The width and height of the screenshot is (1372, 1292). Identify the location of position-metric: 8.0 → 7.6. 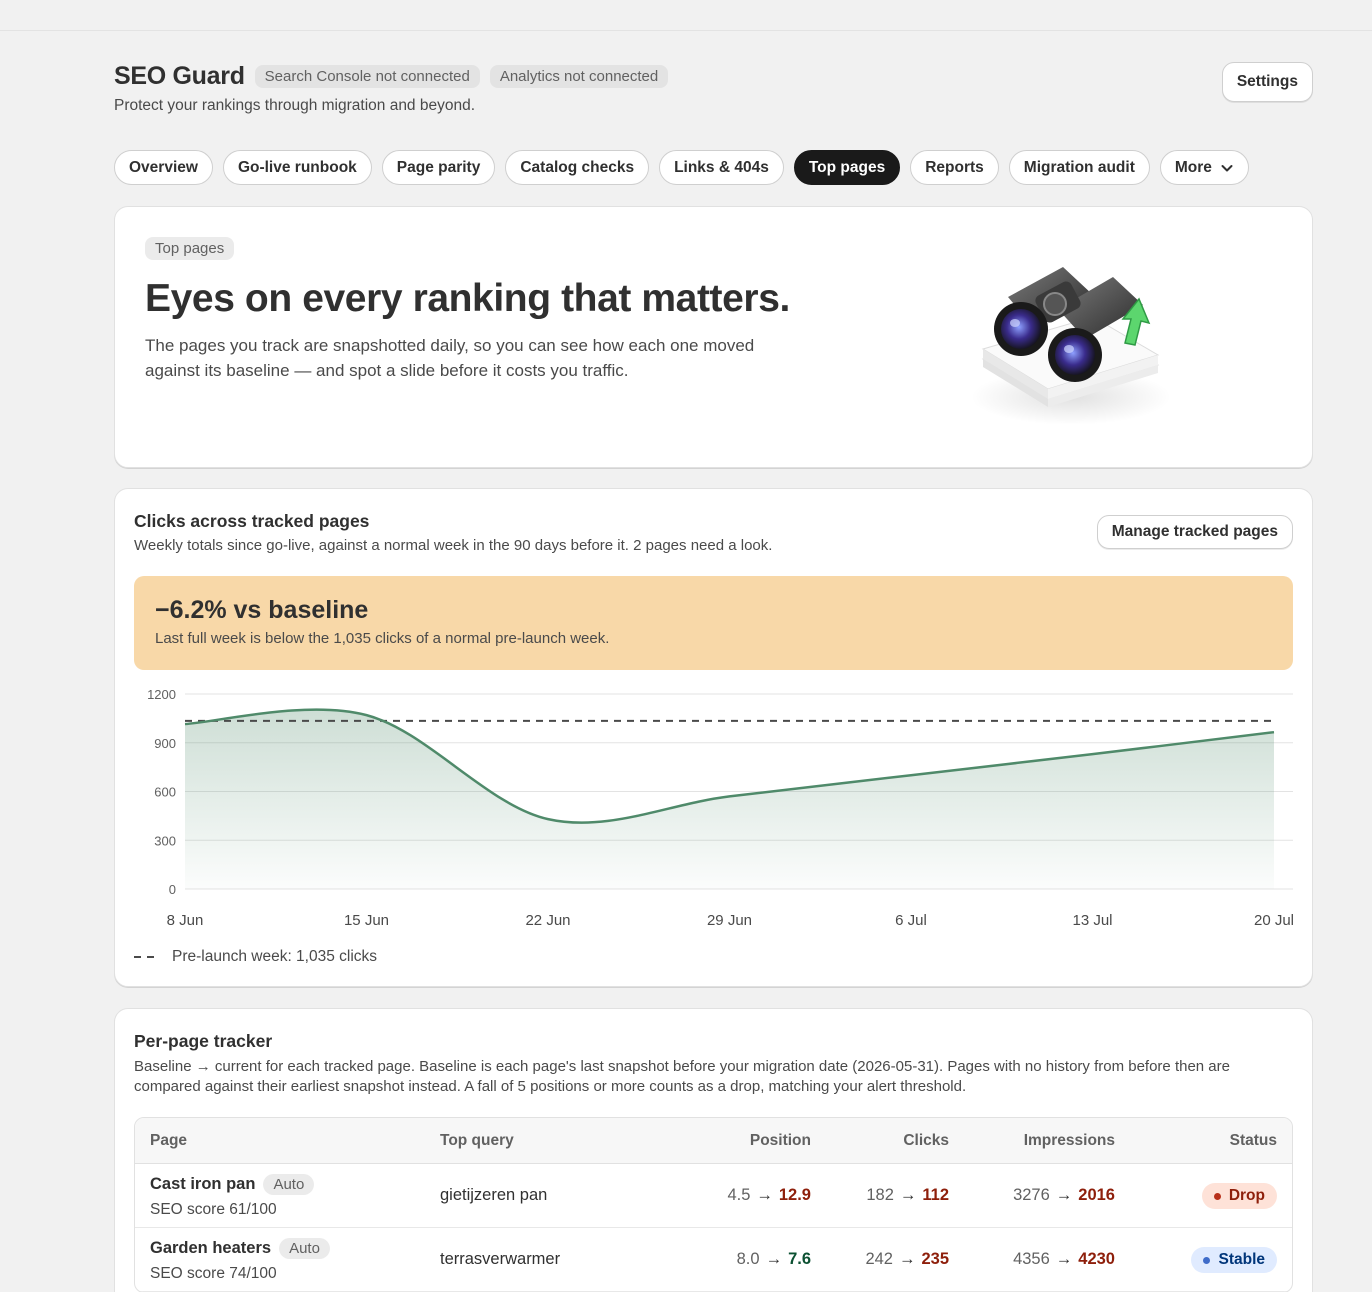
(774, 1259).